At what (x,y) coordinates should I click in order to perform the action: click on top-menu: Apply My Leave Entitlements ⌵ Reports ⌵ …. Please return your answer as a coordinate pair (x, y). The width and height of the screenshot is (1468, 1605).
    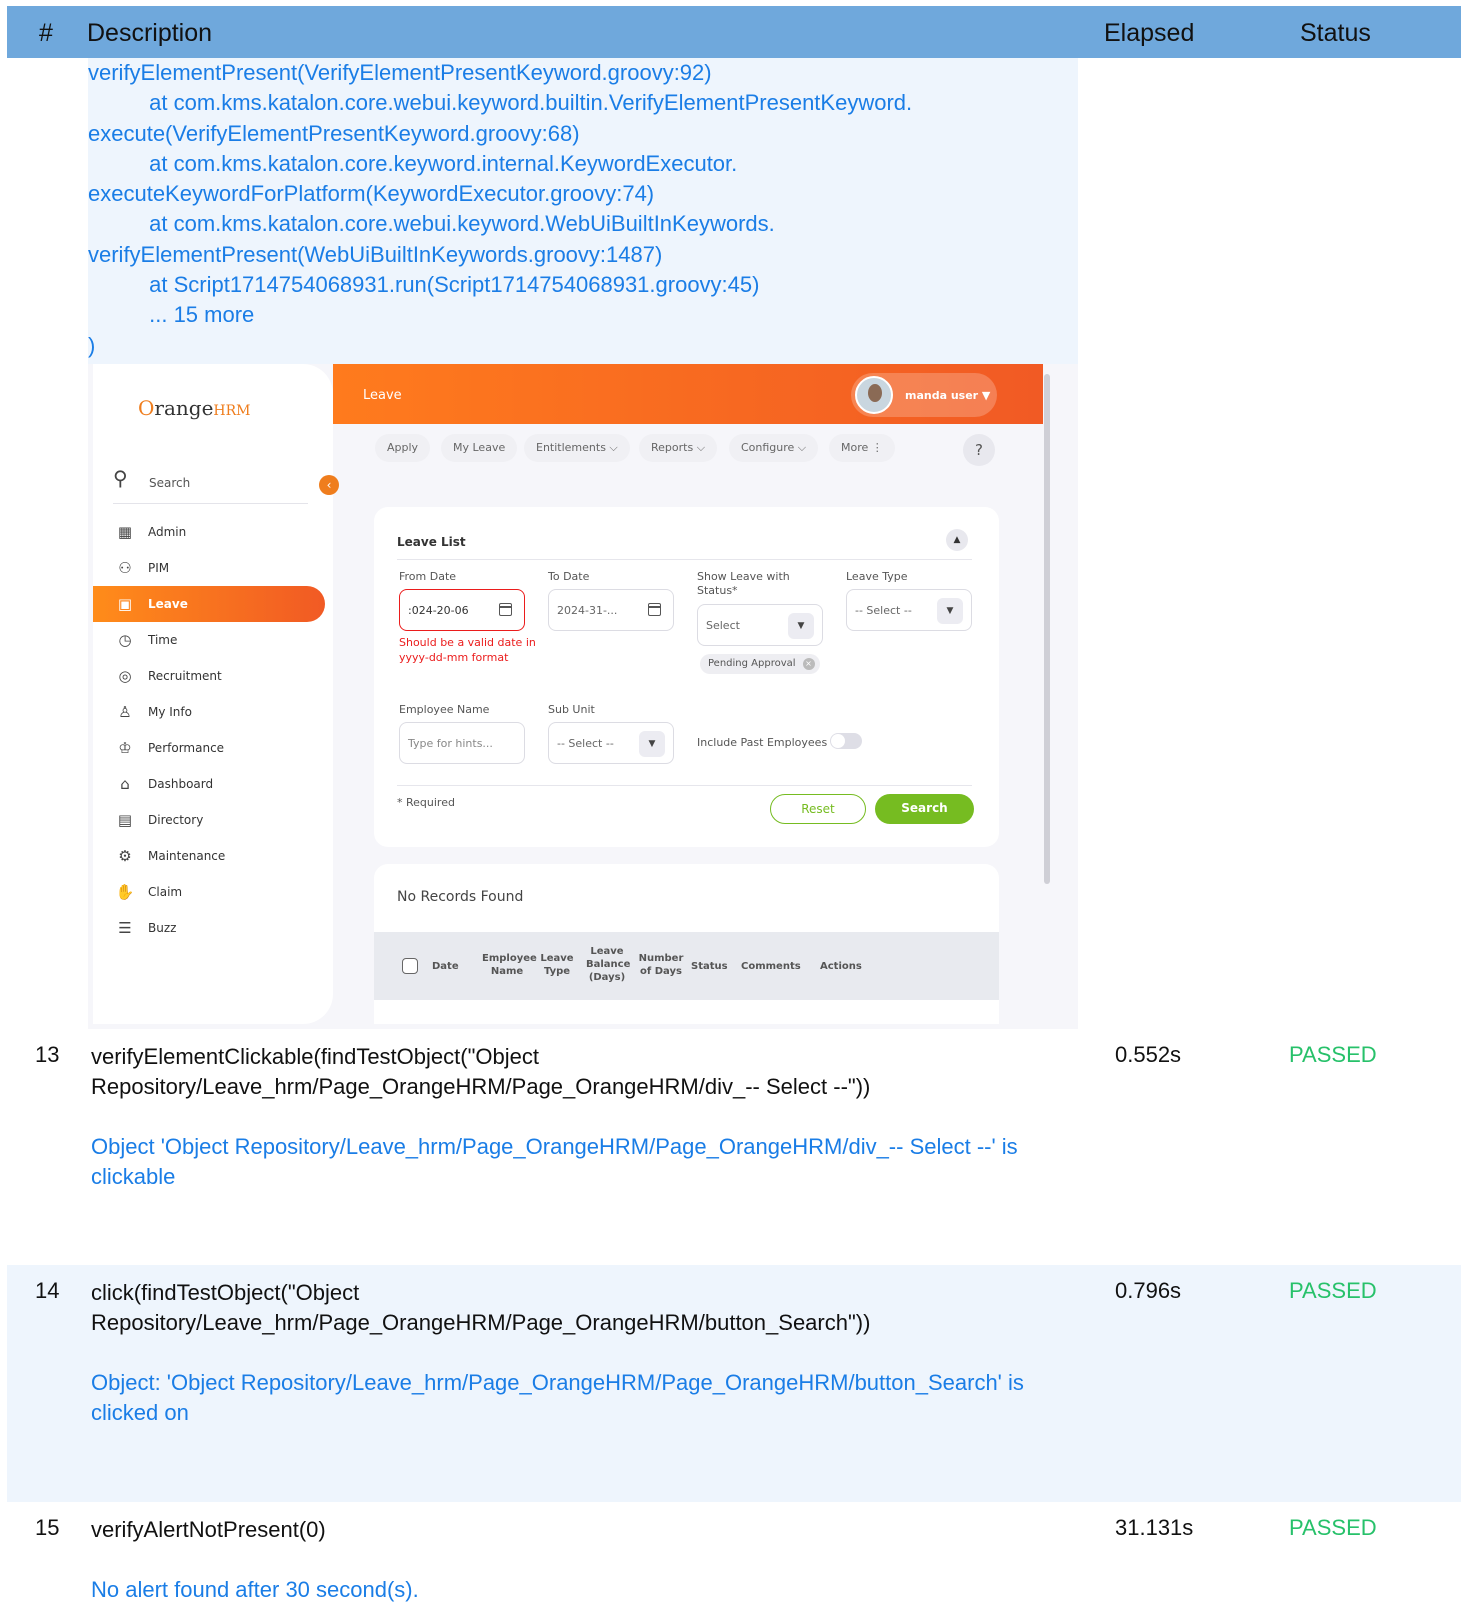
    Looking at the image, I should click on (688, 449).